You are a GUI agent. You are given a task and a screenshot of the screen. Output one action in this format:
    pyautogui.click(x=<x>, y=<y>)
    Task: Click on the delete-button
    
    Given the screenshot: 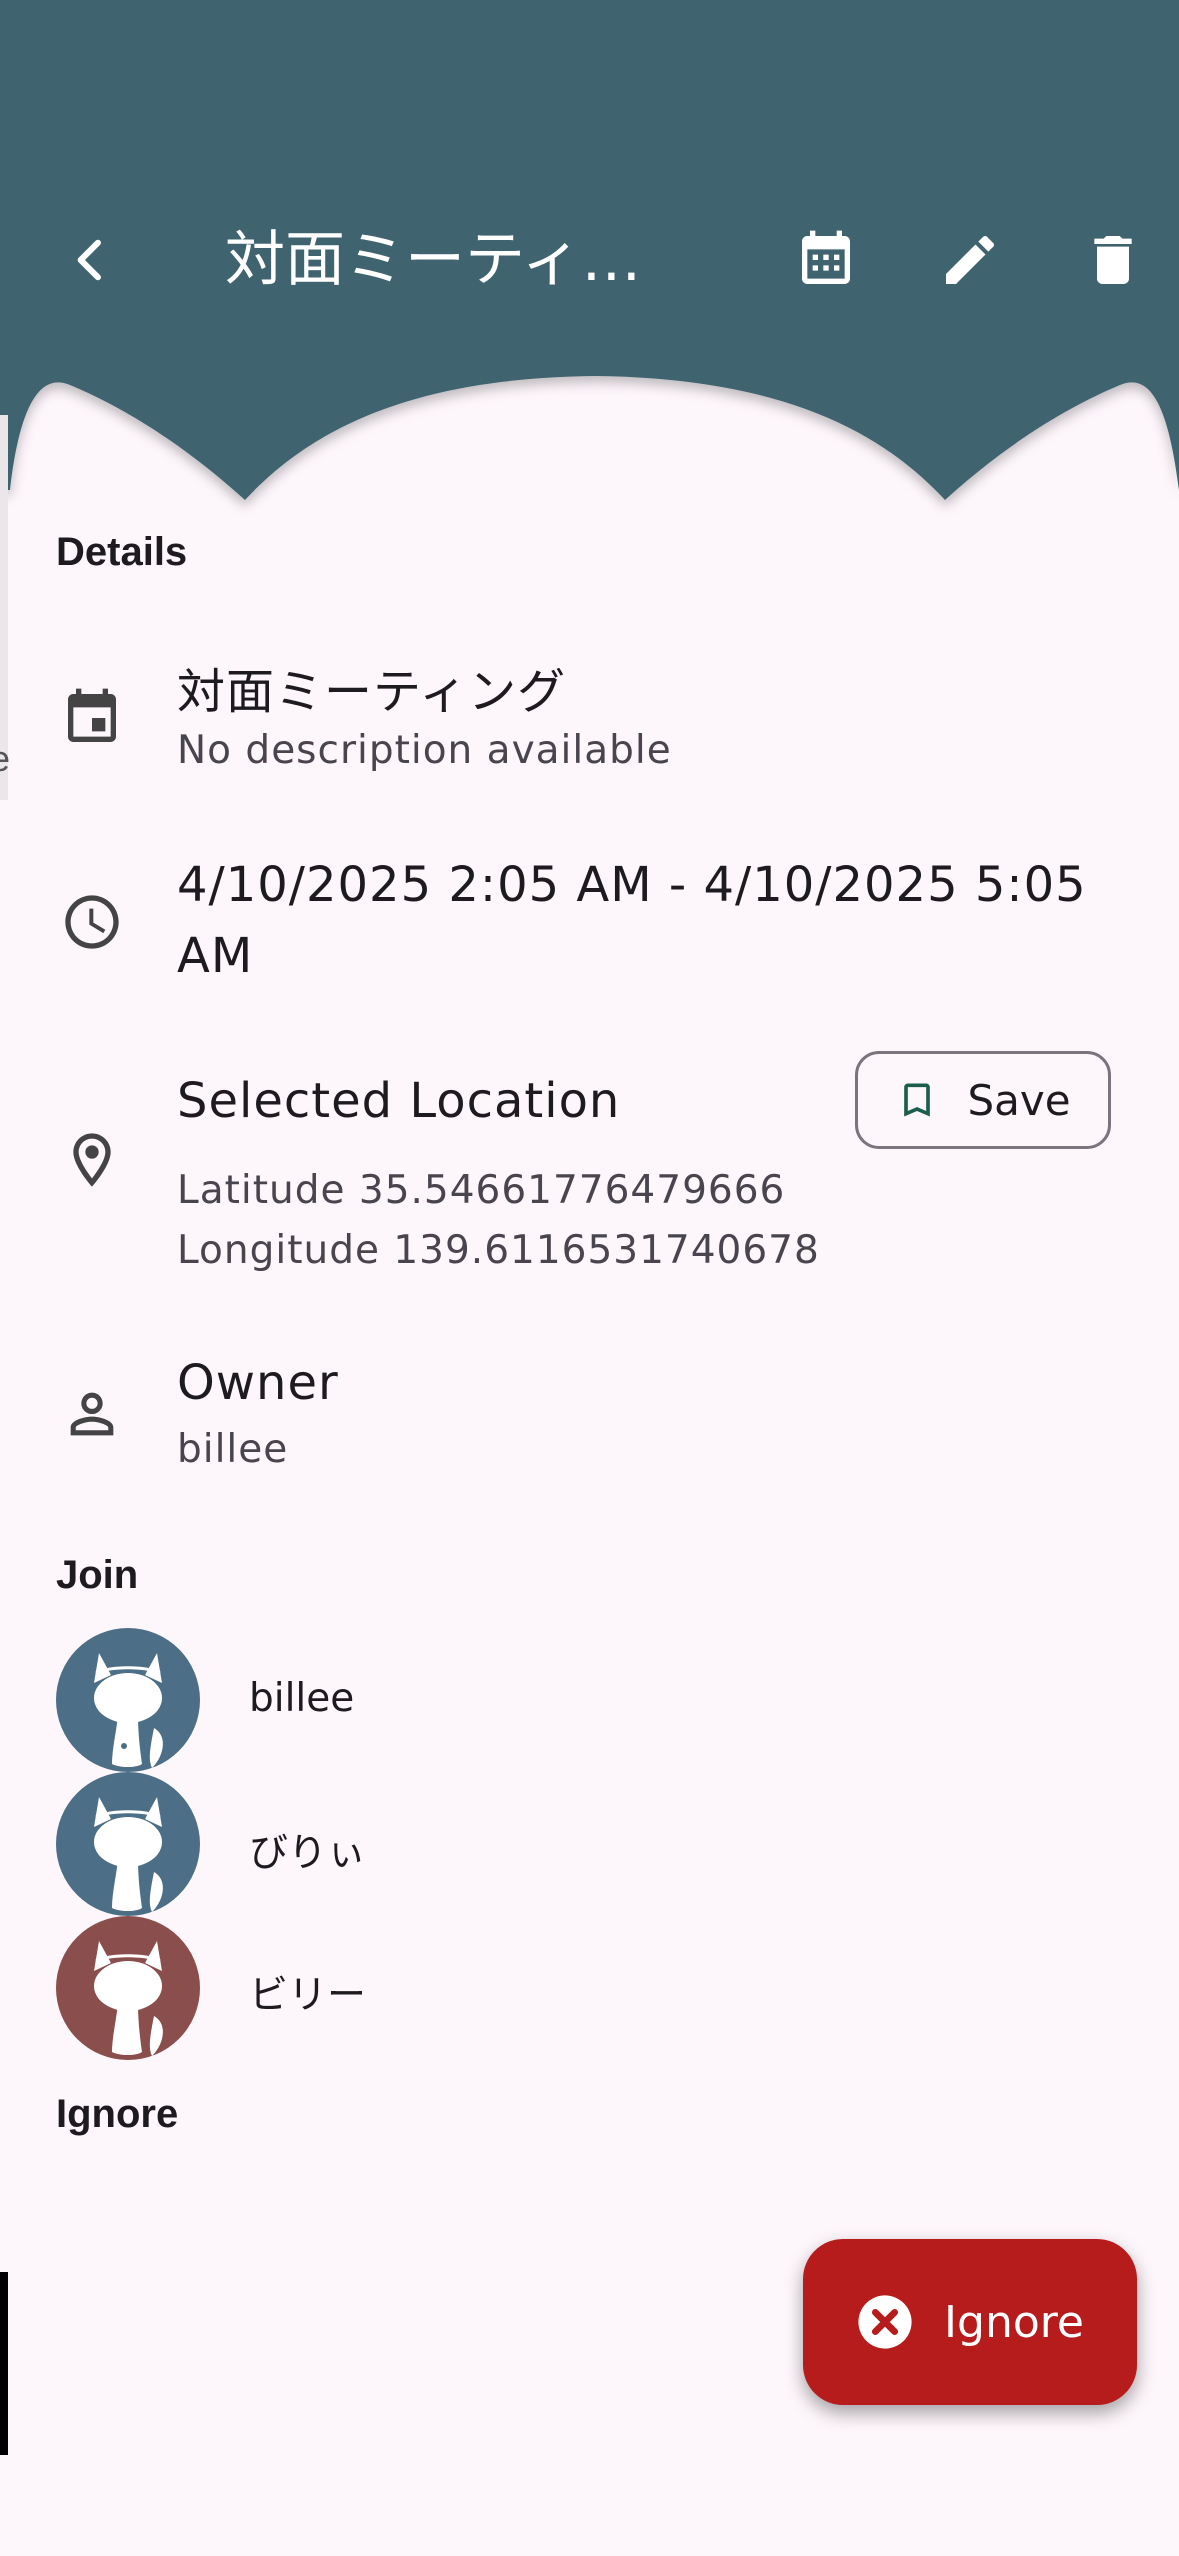 What is the action you would take?
    pyautogui.click(x=1113, y=260)
    